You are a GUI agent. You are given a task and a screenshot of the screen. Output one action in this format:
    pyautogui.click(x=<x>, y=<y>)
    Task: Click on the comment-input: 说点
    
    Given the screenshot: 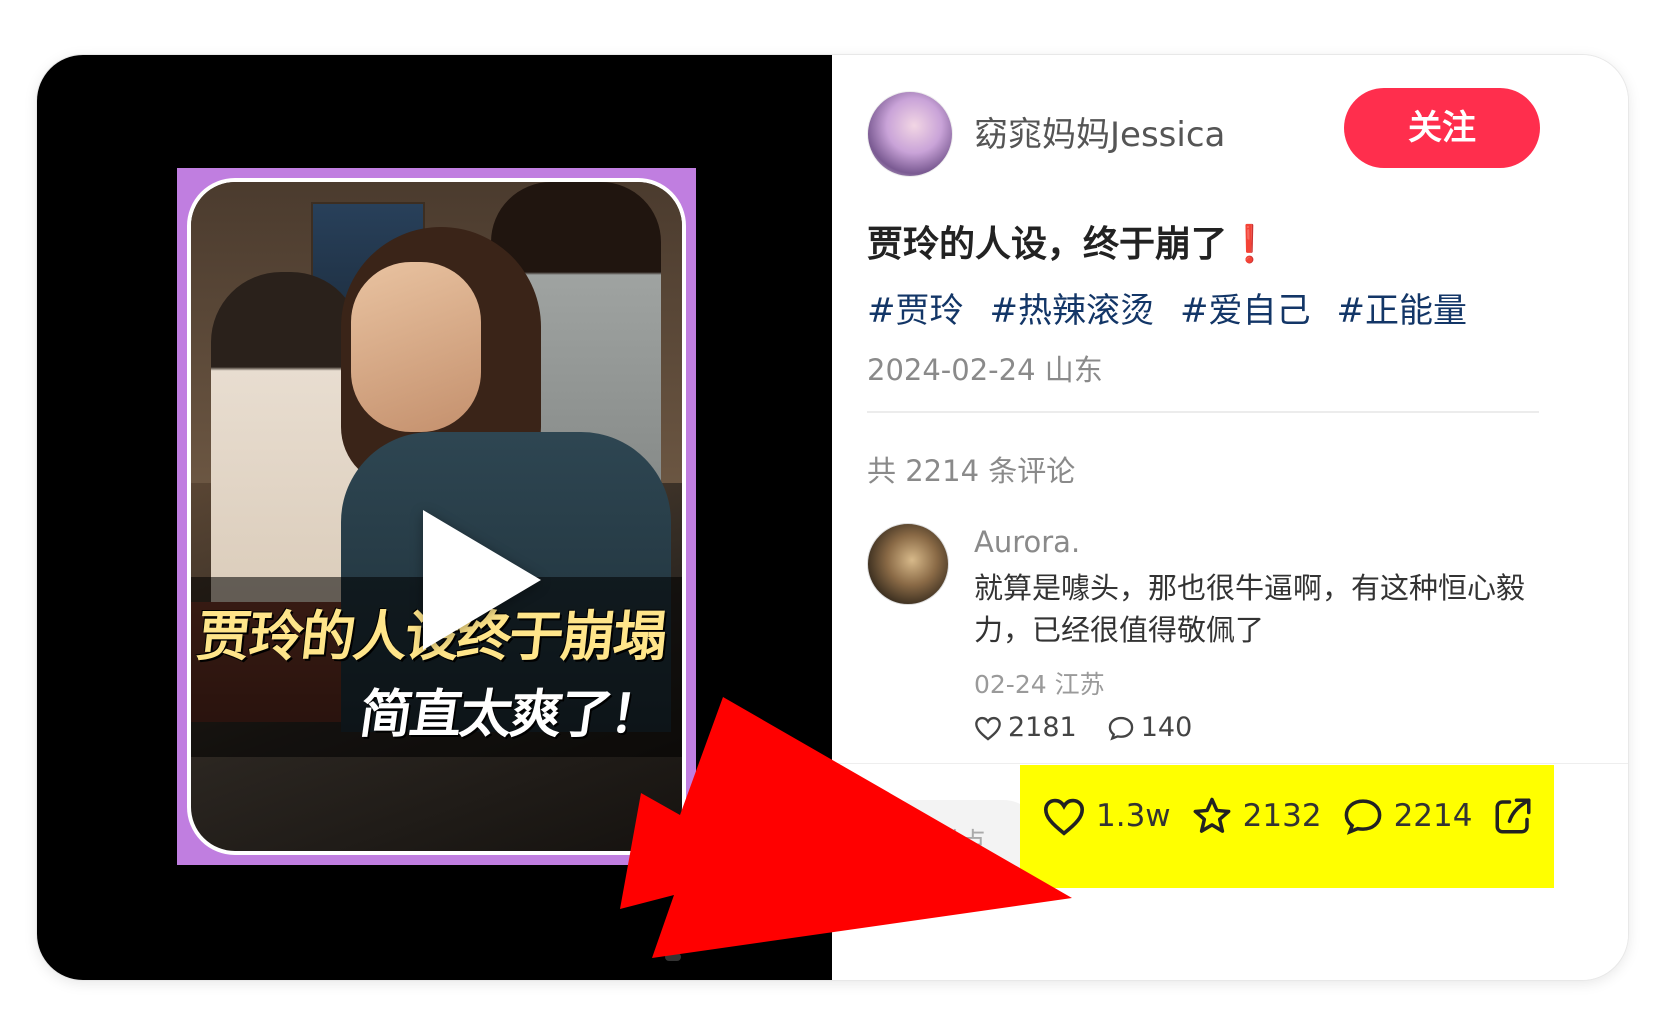 What is the action you would take?
    pyautogui.click(x=957, y=839)
    